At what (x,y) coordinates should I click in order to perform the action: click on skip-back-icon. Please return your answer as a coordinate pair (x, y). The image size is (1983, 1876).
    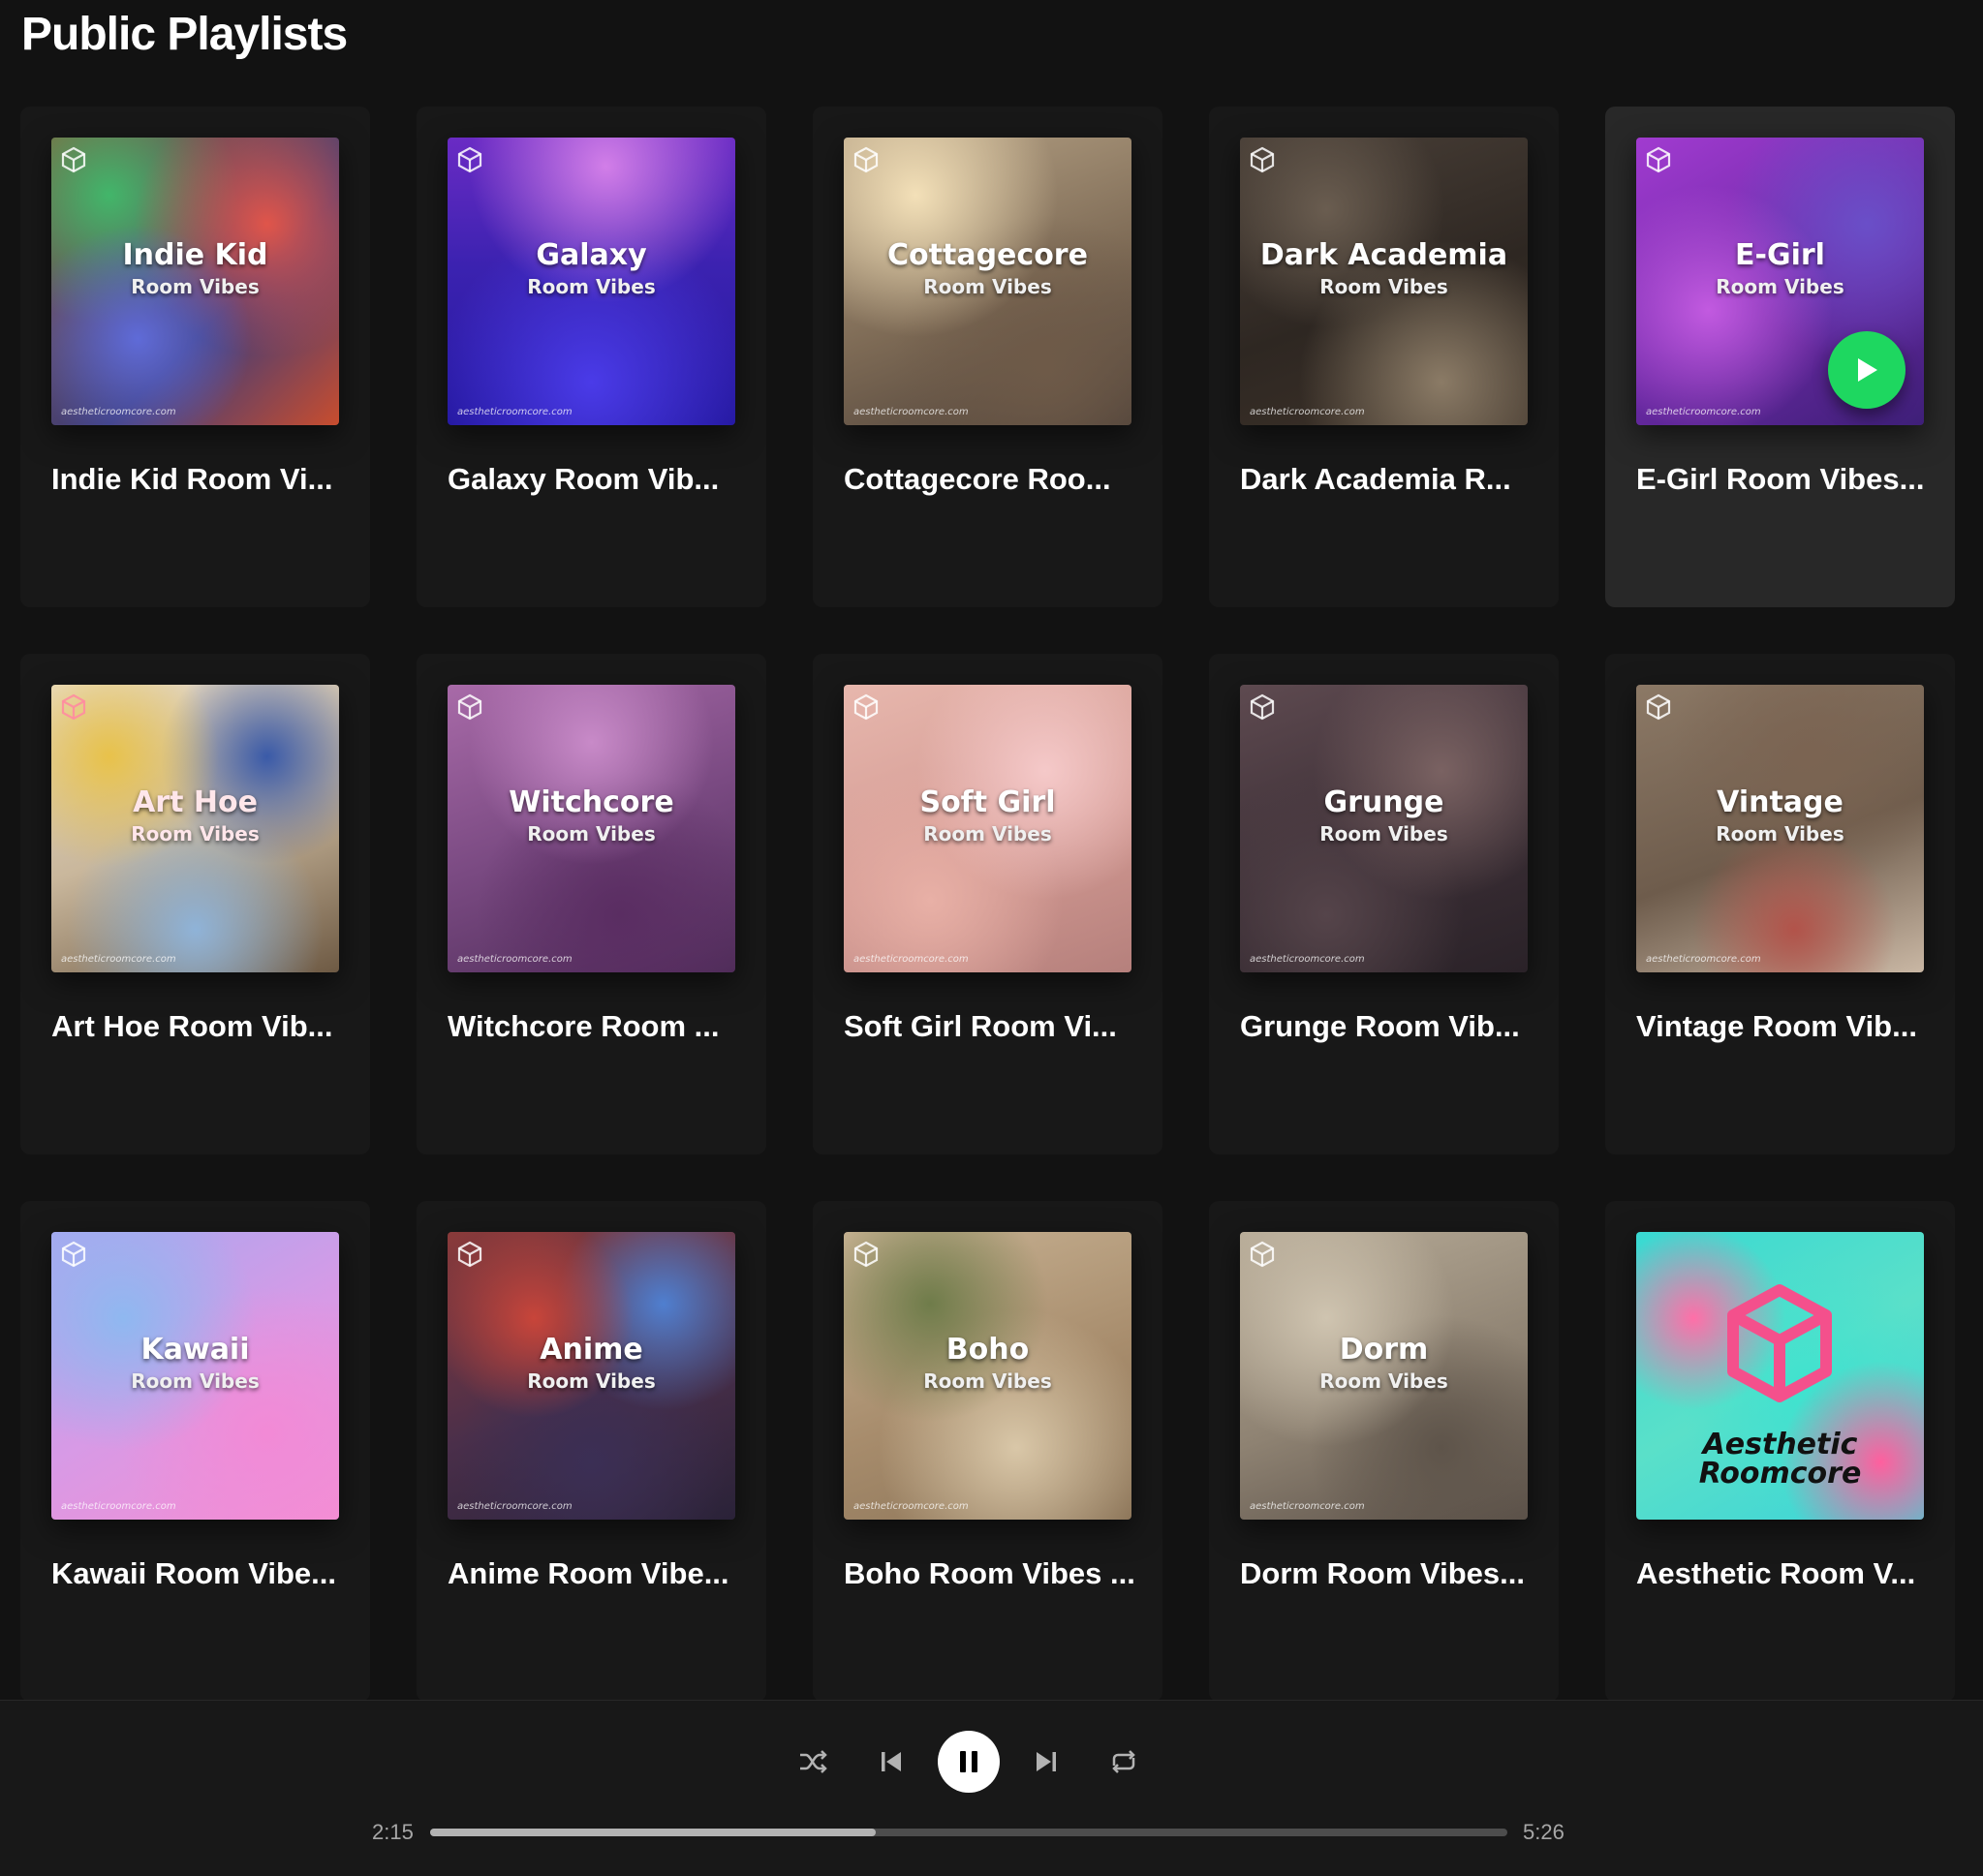
    Looking at the image, I should click on (892, 1761).